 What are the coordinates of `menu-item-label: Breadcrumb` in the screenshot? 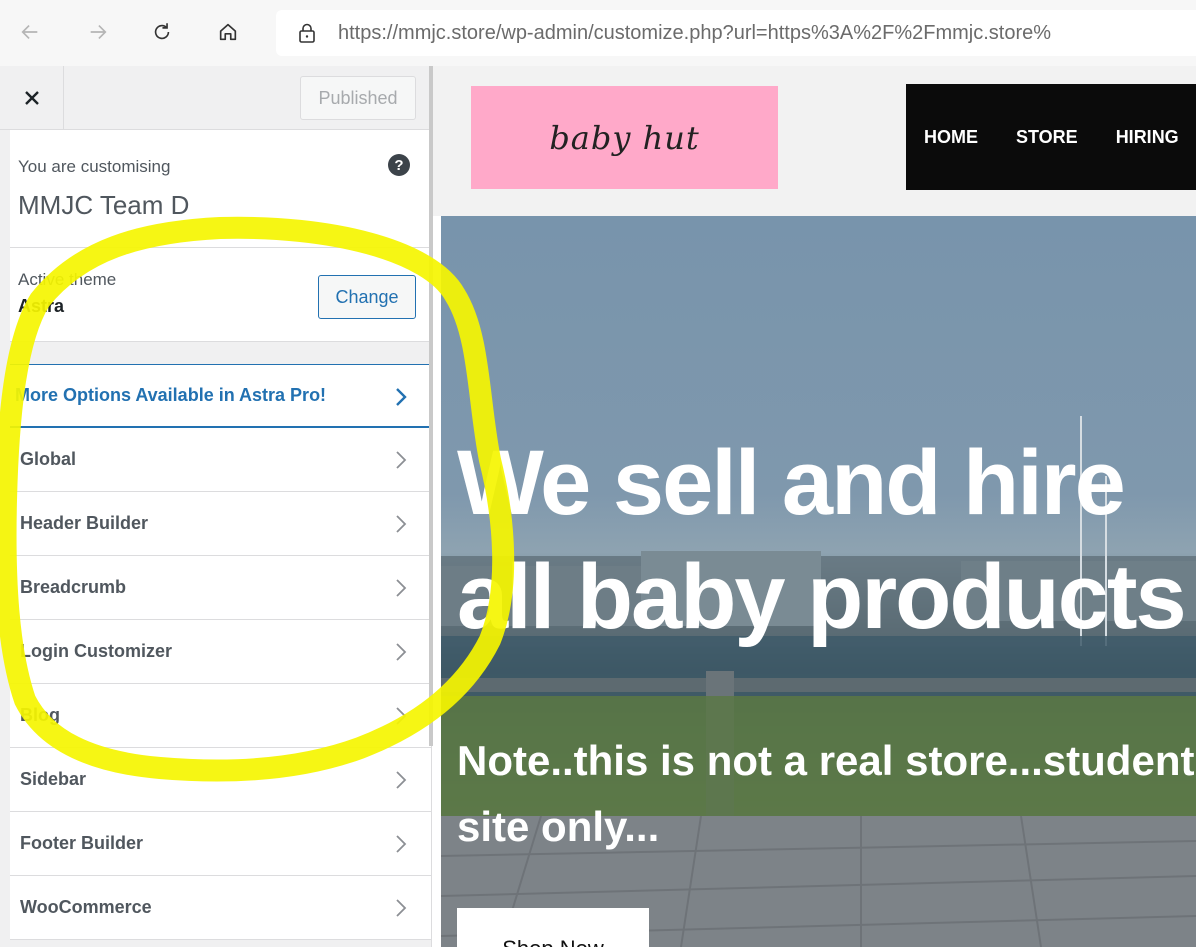 It's located at (73, 587).